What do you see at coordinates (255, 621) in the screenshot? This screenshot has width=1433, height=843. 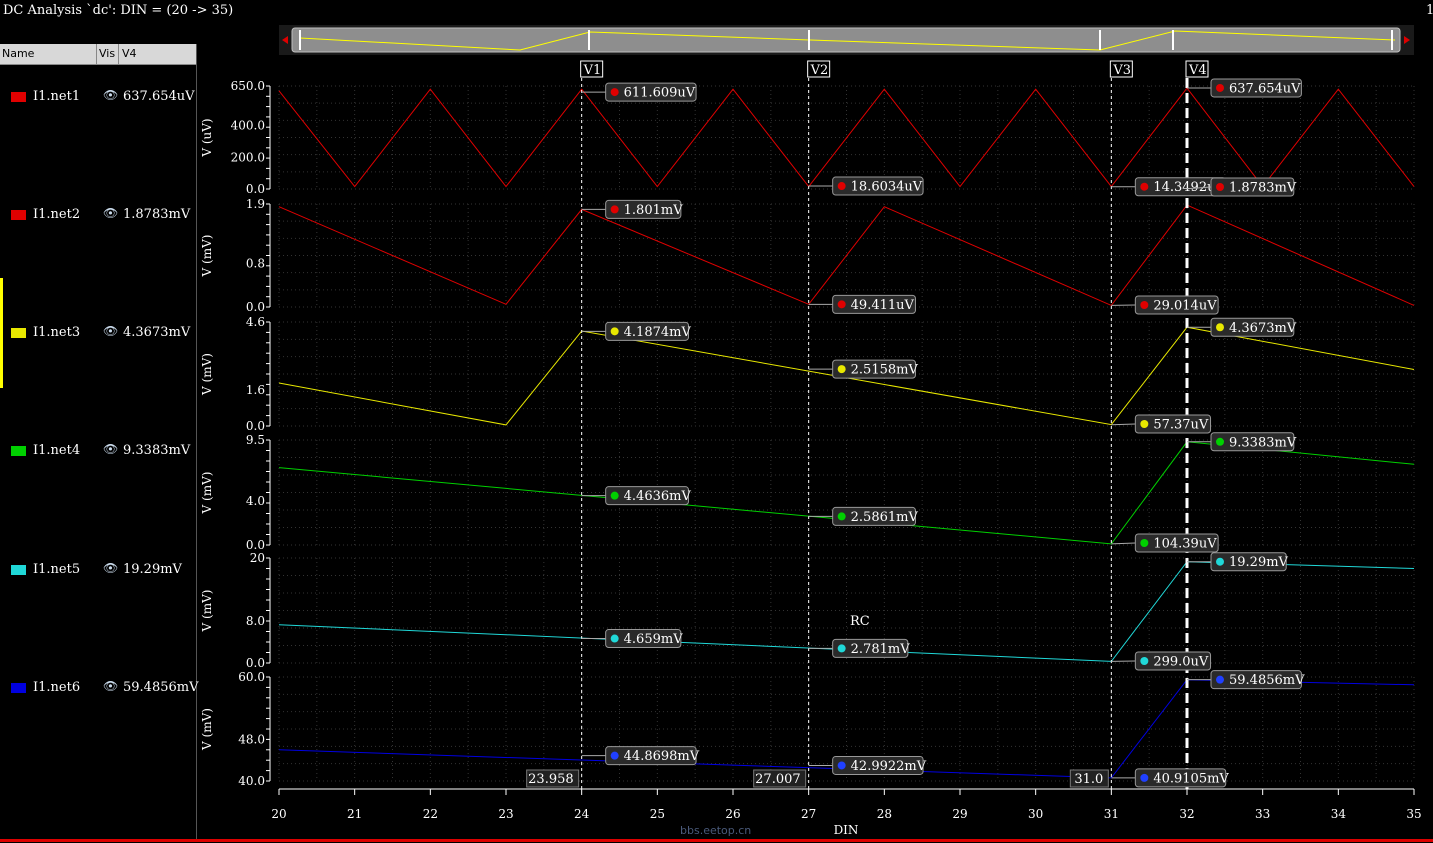 I see `y-tick-label: 8.0` at bounding box center [255, 621].